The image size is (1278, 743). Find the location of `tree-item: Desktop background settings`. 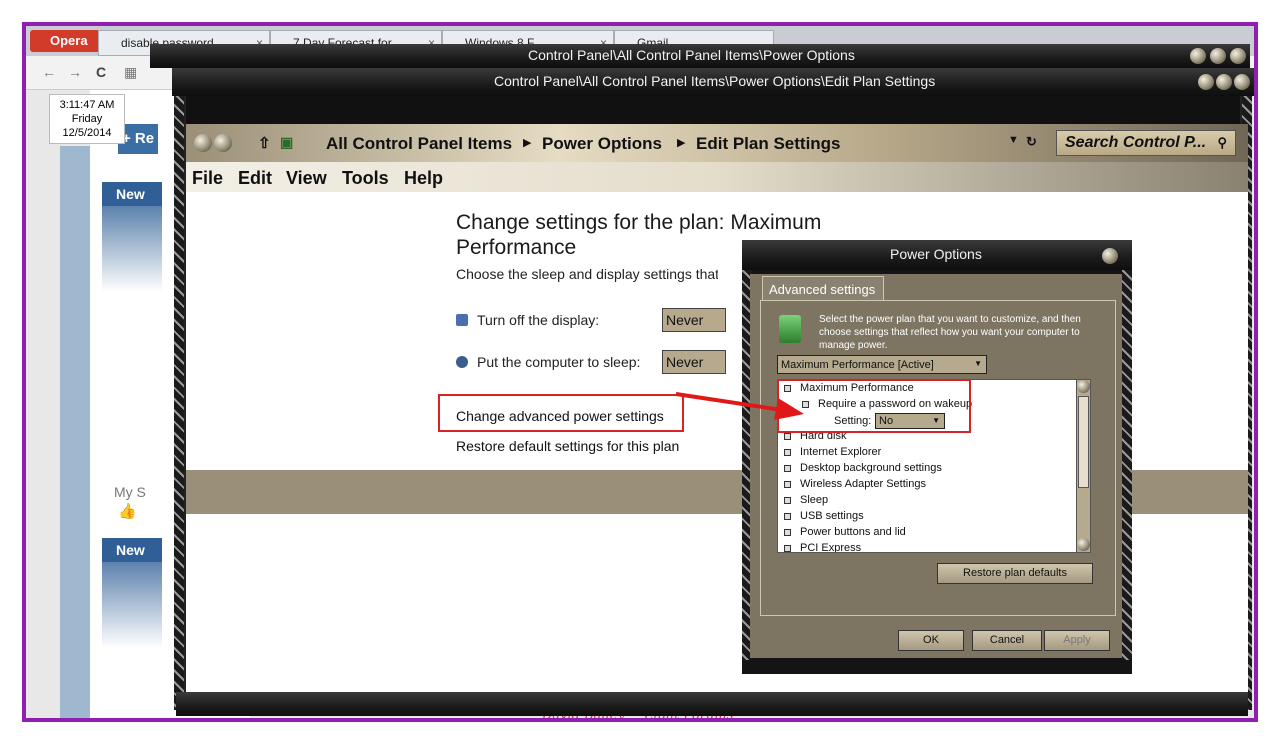

tree-item: Desktop background settings is located at coordinates (871, 468).